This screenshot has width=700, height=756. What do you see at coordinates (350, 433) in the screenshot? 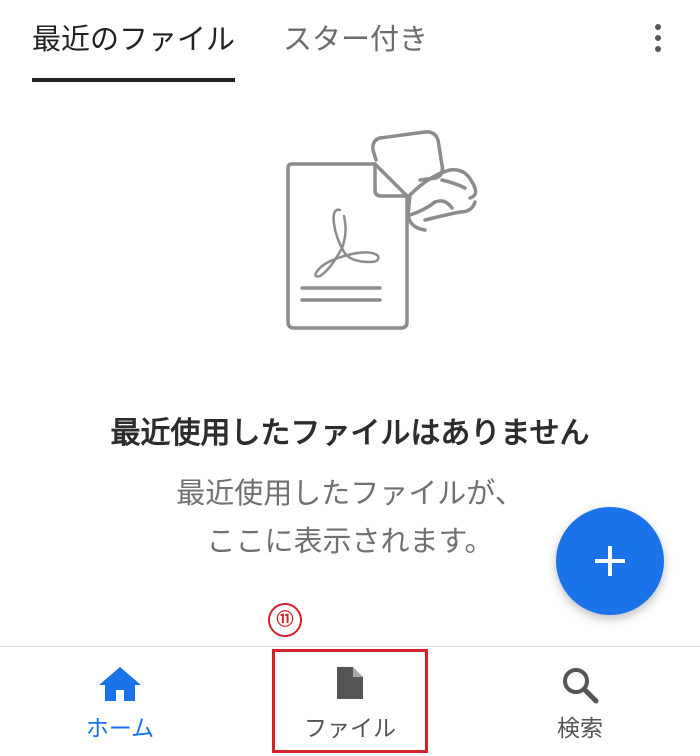
I see `empty-state-title: 最近使用したファイルはありません` at bounding box center [350, 433].